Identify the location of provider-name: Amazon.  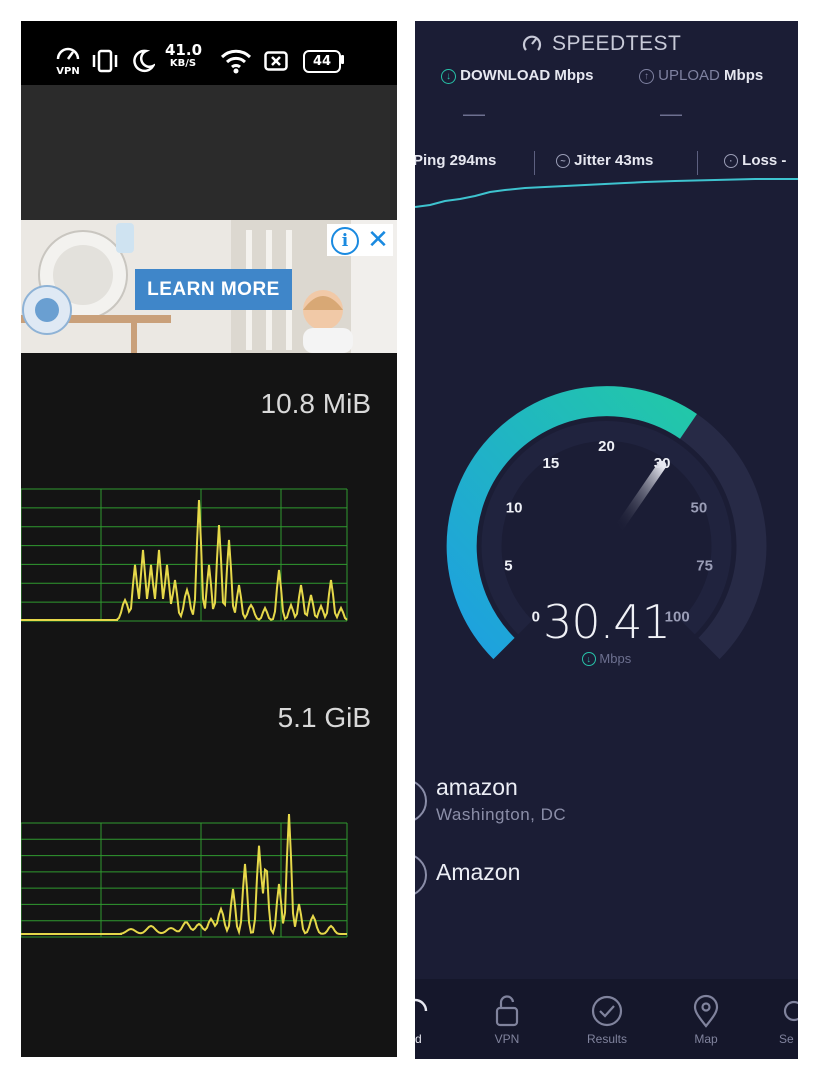
(478, 872).